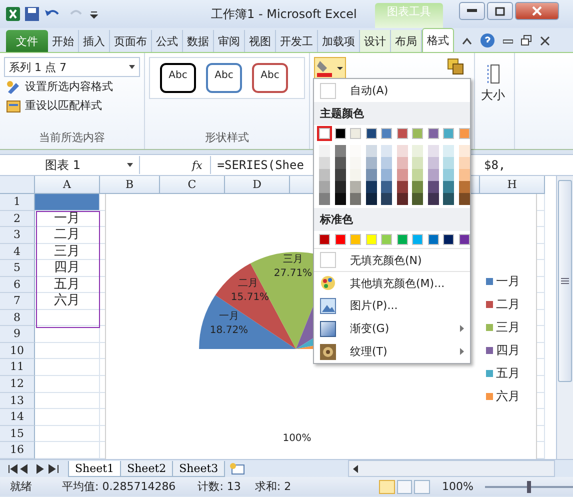 This screenshot has width=573, height=497. I want to click on average-text: 平均值: 0.285714286, so click(119, 486).